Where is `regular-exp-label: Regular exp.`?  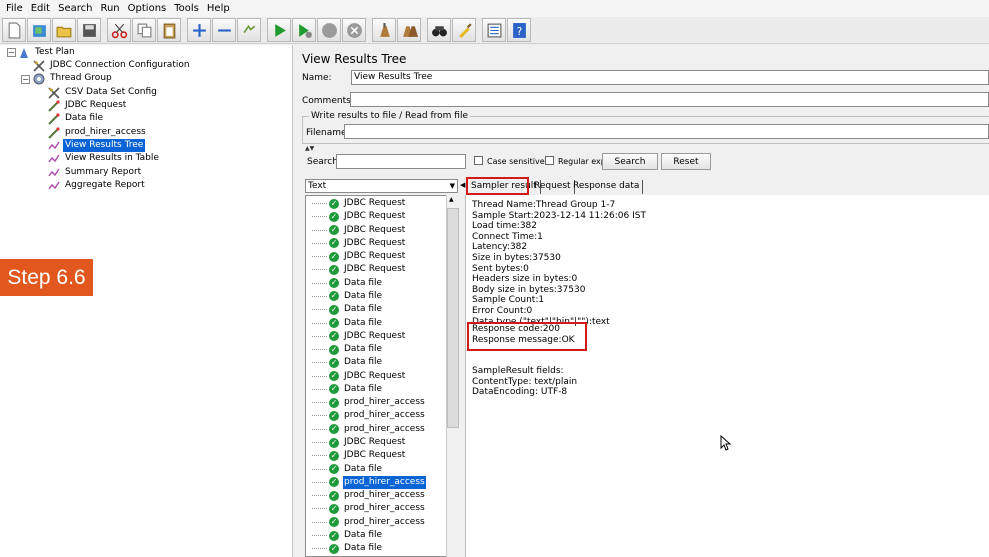 regular-exp-label: Regular exp. is located at coordinates (583, 161).